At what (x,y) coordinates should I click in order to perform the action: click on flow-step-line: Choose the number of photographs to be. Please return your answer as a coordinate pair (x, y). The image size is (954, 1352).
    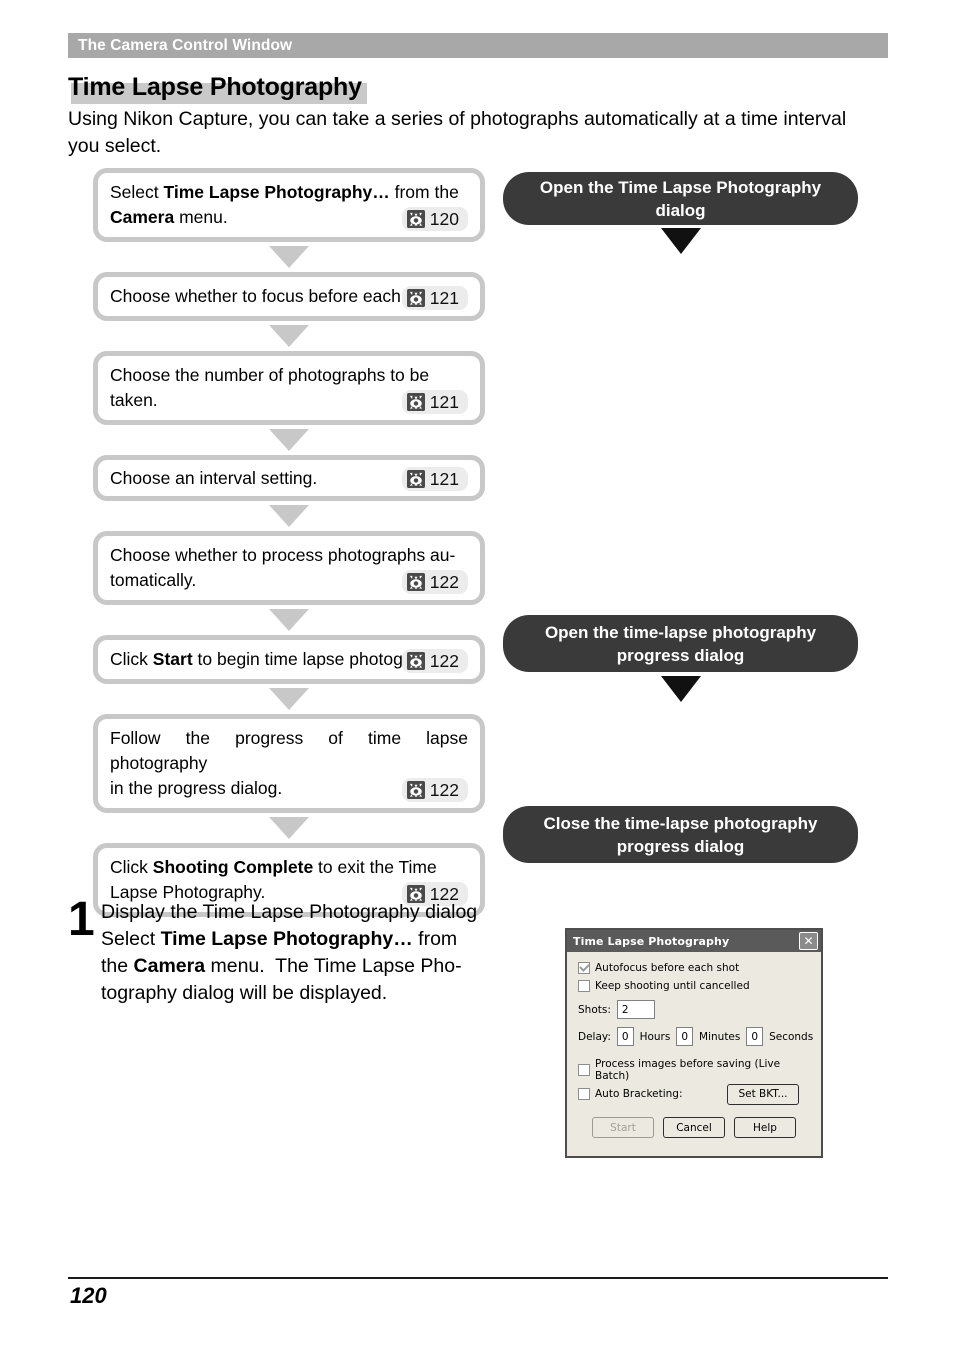
    Looking at the image, I should click on (270, 375).